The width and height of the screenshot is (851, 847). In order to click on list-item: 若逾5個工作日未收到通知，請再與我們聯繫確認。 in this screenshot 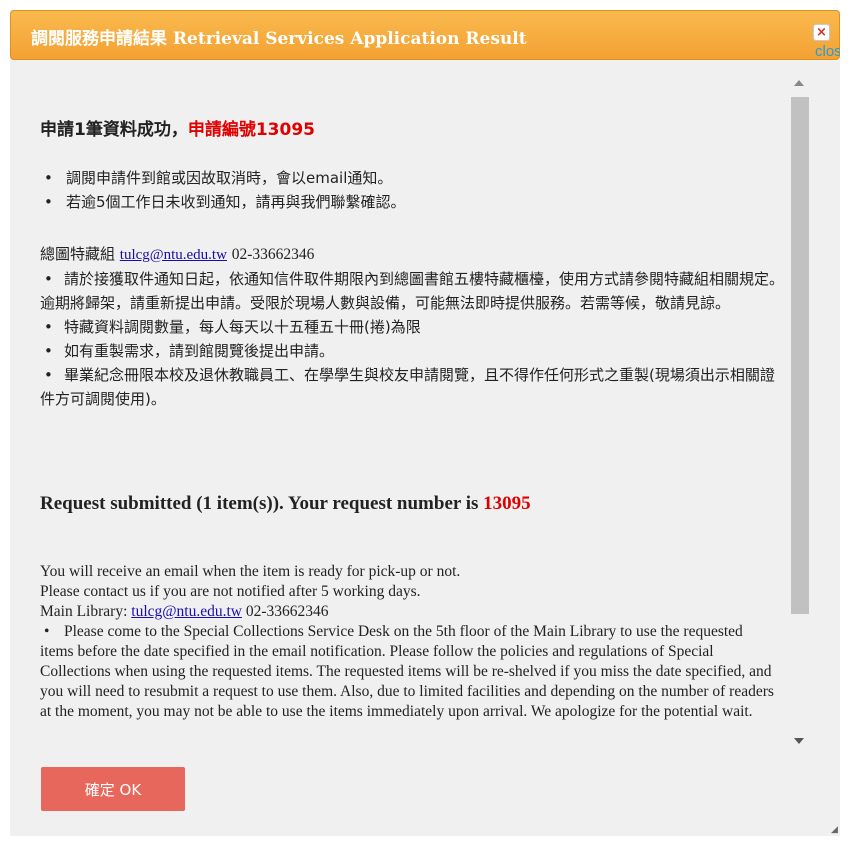, I will do `click(223, 202)`.